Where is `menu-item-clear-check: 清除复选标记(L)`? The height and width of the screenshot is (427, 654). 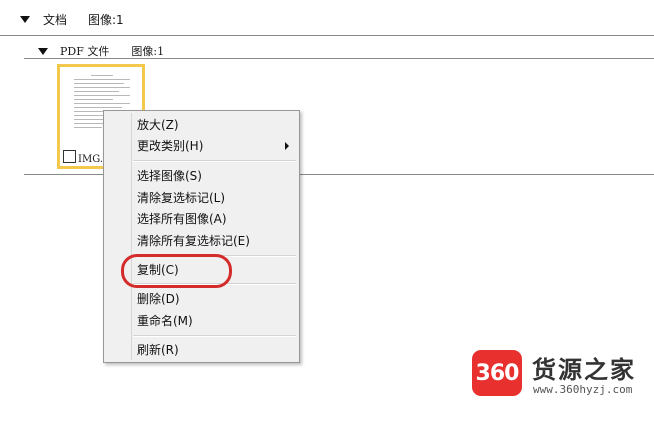 menu-item-clear-check: 清除复选标记(L) is located at coordinates (181, 198).